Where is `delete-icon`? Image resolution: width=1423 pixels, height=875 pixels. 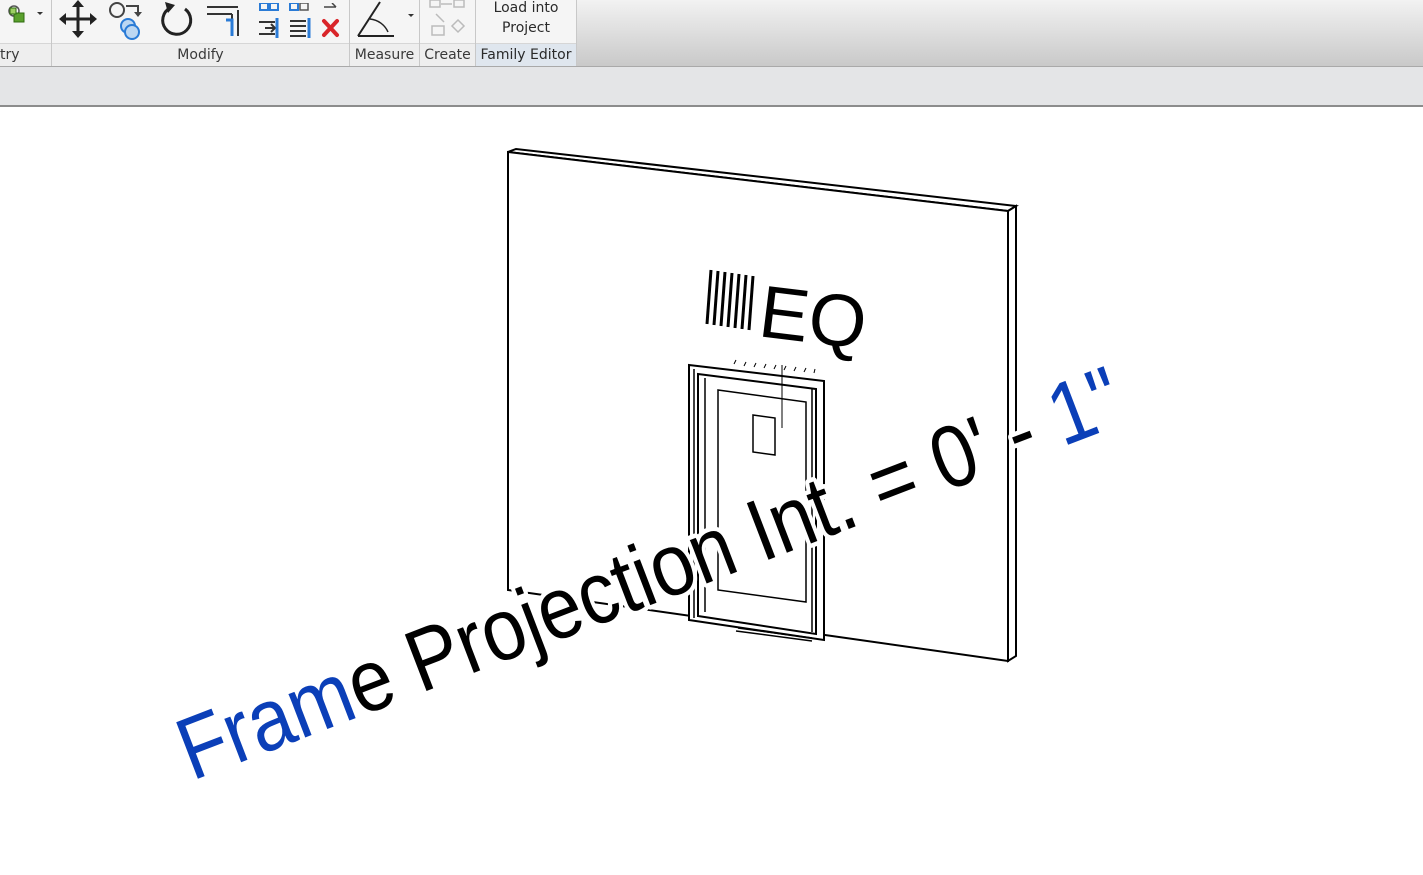 delete-icon is located at coordinates (330, 28).